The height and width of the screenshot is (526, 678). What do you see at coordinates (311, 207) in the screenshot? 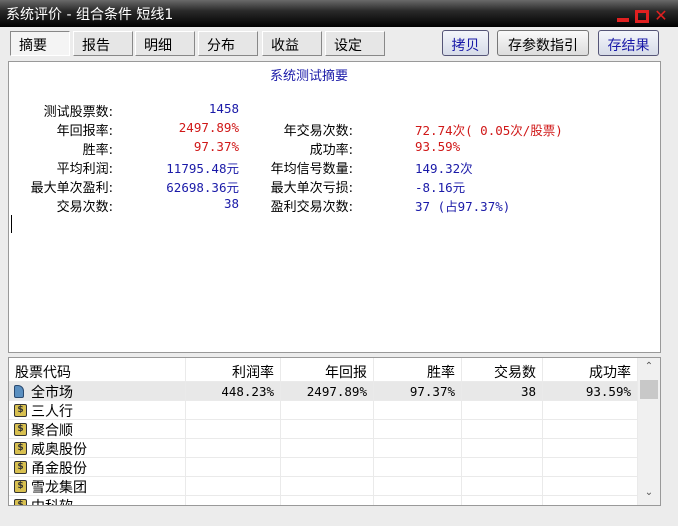
I see `summary-label: 盈利交易次数:` at bounding box center [311, 207].